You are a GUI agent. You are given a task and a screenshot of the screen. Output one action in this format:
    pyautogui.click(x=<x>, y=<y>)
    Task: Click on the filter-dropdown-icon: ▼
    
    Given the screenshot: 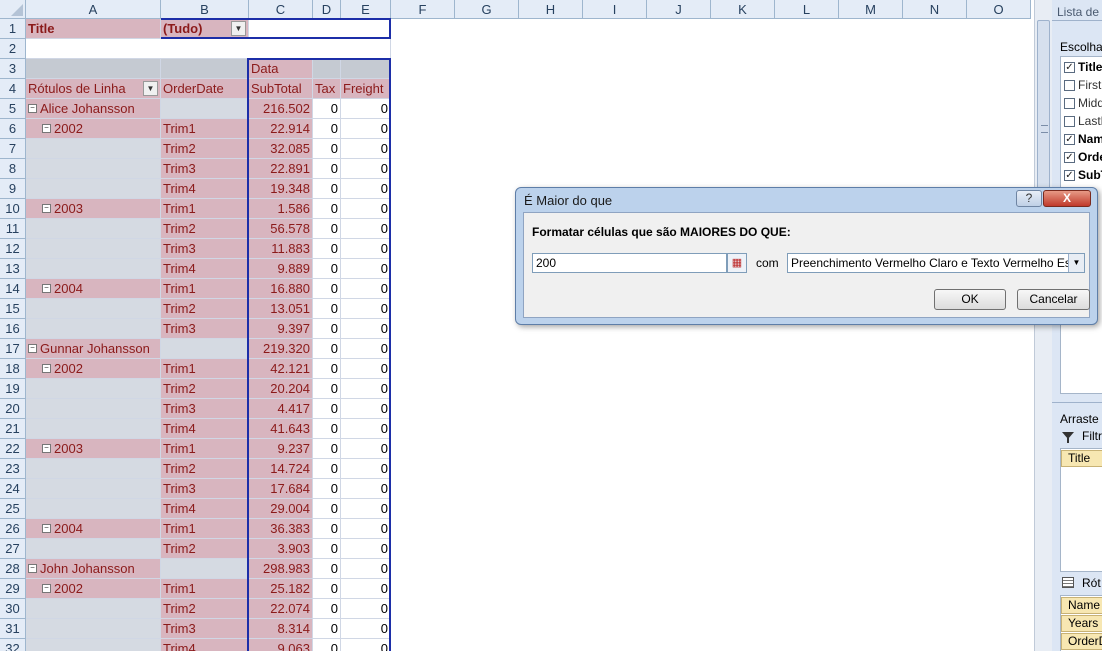 What is the action you would take?
    pyautogui.click(x=238, y=28)
    